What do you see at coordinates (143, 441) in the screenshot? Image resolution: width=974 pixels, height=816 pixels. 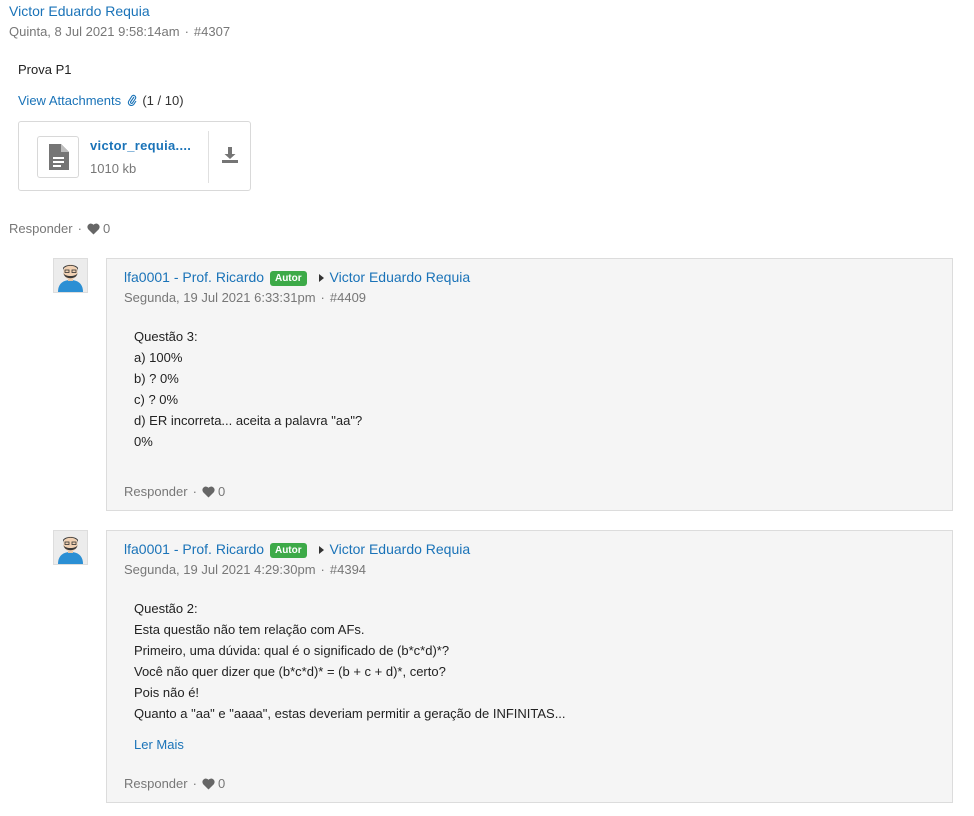 I see `reply-line: 0%` at bounding box center [143, 441].